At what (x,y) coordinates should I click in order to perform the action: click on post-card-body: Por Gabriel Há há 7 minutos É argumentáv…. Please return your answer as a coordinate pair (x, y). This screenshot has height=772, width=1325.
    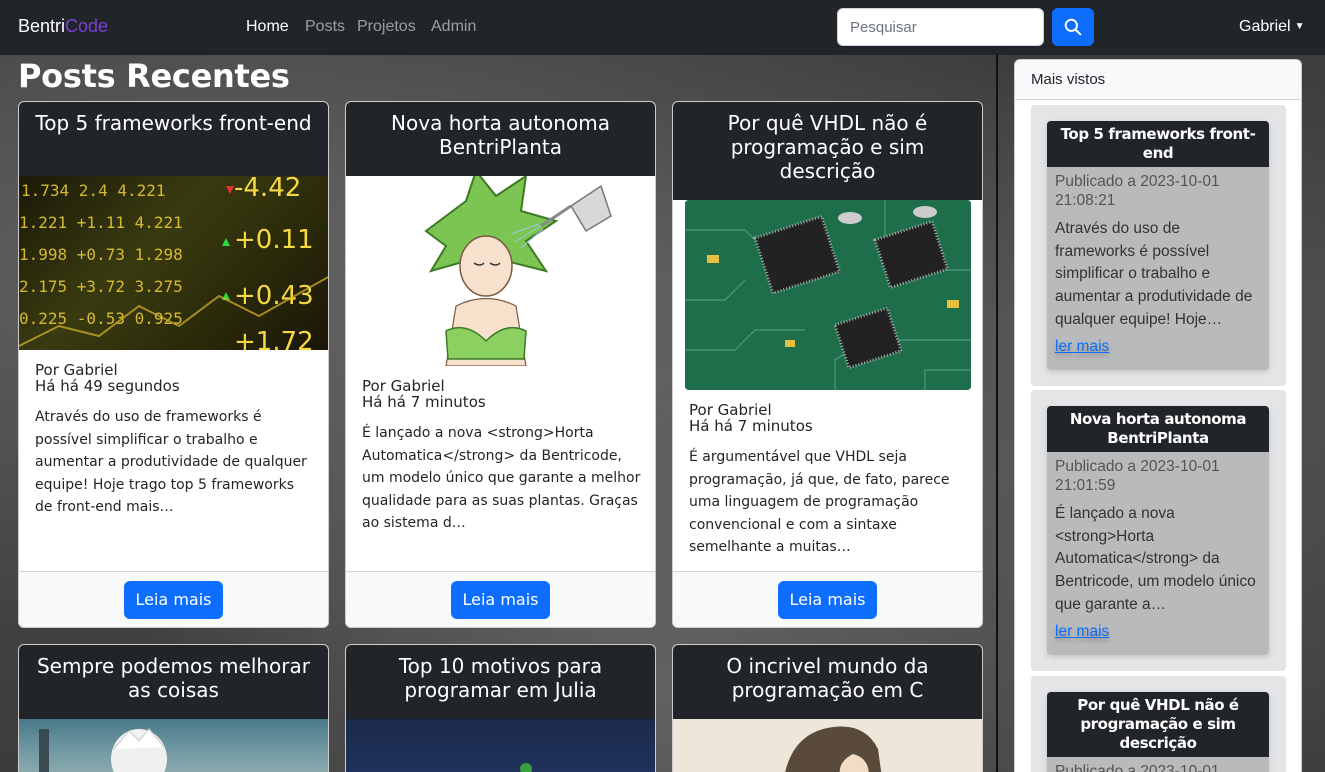
    Looking at the image, I should click on (828, 480).